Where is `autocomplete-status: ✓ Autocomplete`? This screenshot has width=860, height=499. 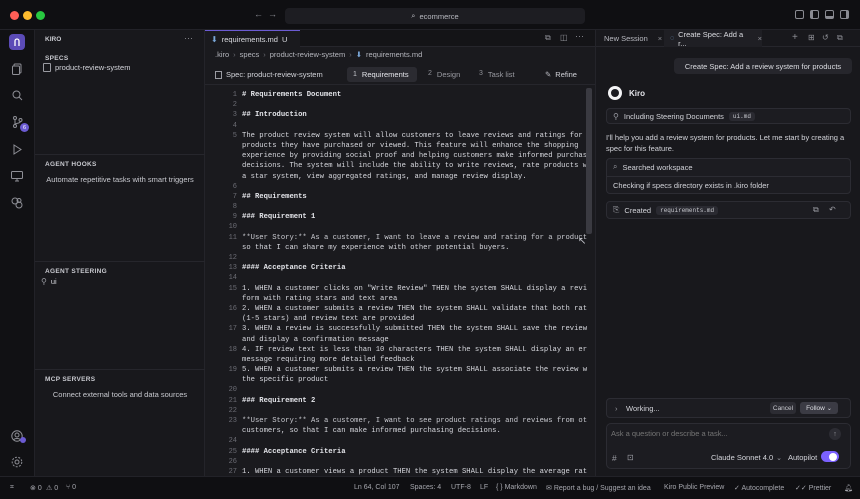
autocomplete-status: ✓ Autocomplete is located at coordinates (759, 488).